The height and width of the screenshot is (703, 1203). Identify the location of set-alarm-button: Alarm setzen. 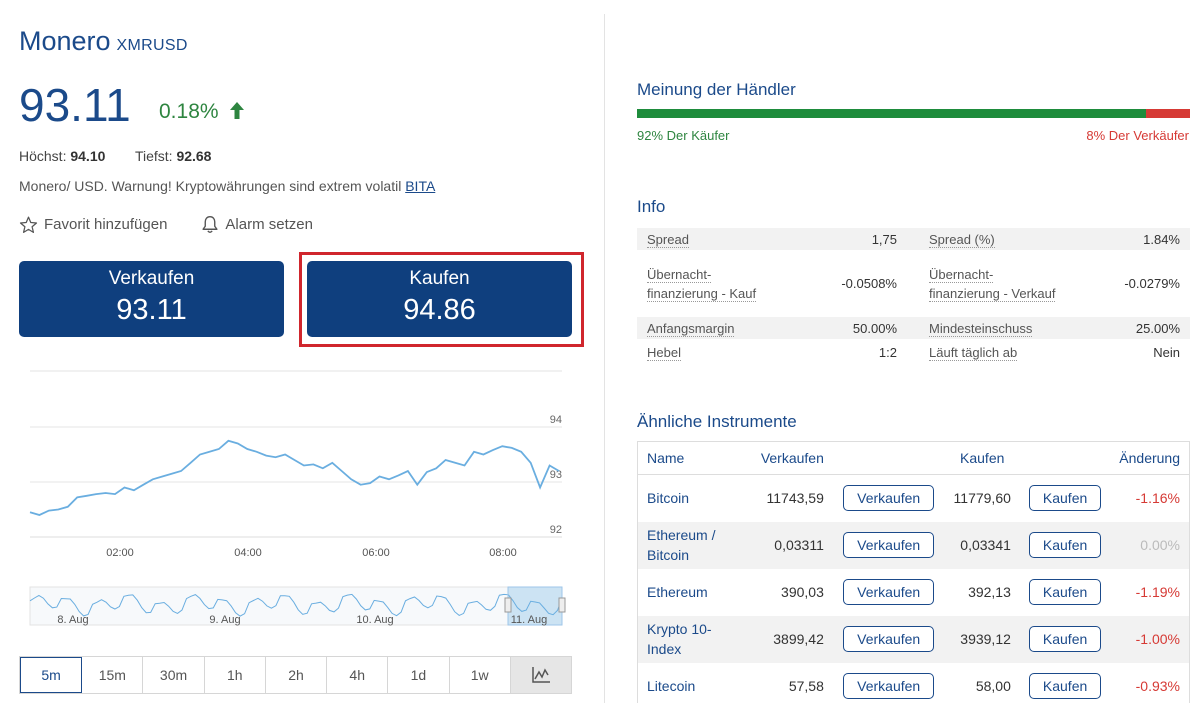
(257, 224).